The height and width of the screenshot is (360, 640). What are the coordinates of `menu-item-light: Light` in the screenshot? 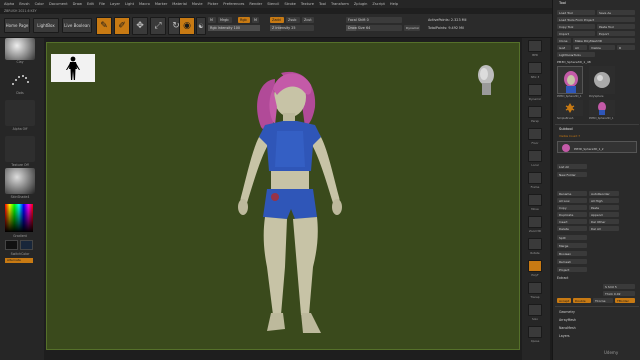 It's located at (129, 4).